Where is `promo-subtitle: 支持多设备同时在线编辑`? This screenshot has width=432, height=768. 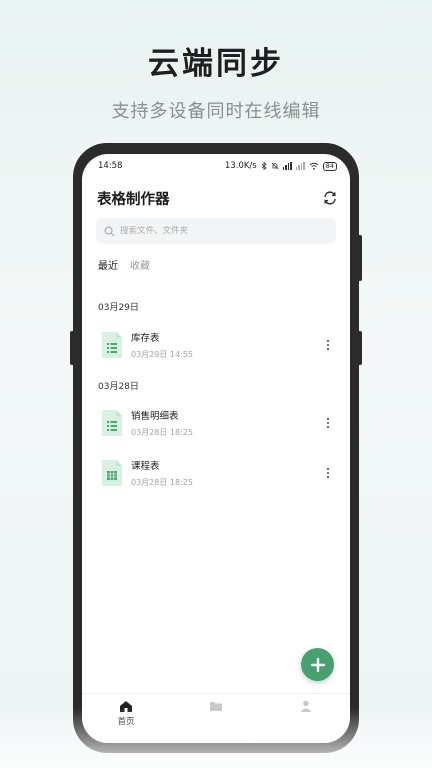 promo-subtitle: 支持多设备同时在线编辑 is located at coordinates (216, 111).